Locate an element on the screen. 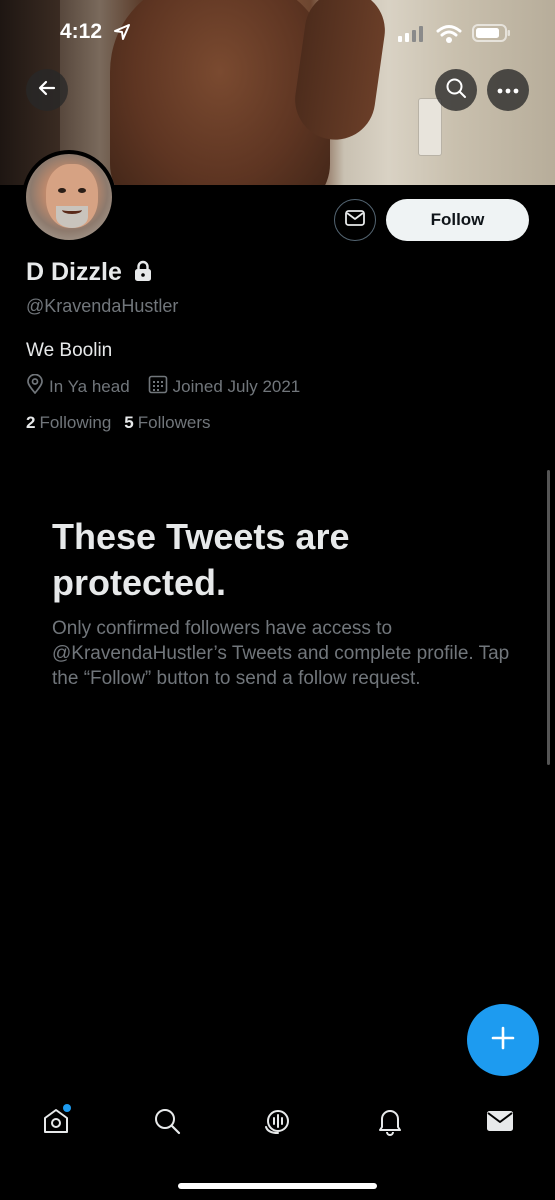 This screenshot has width=555, height=1200. profile-bio: We Boolin is located at coordinates (69, 350).